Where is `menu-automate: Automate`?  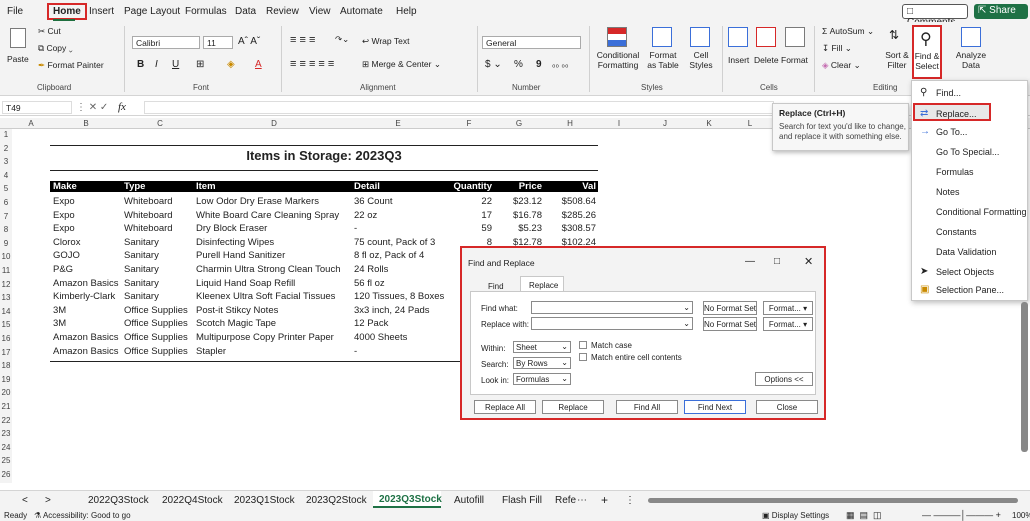
menu-automate: Automate is located at coordinates (361, 11).